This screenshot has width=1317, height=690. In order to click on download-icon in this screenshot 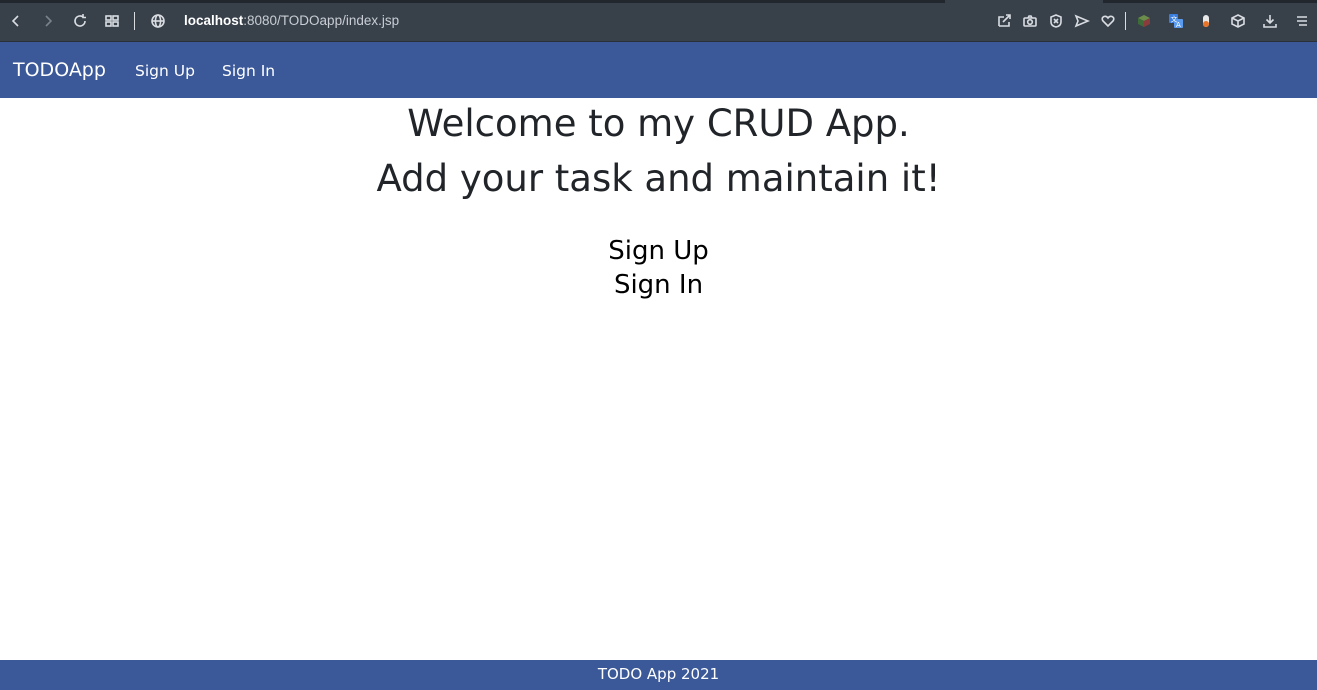, I will do `click(1270, 21)`.